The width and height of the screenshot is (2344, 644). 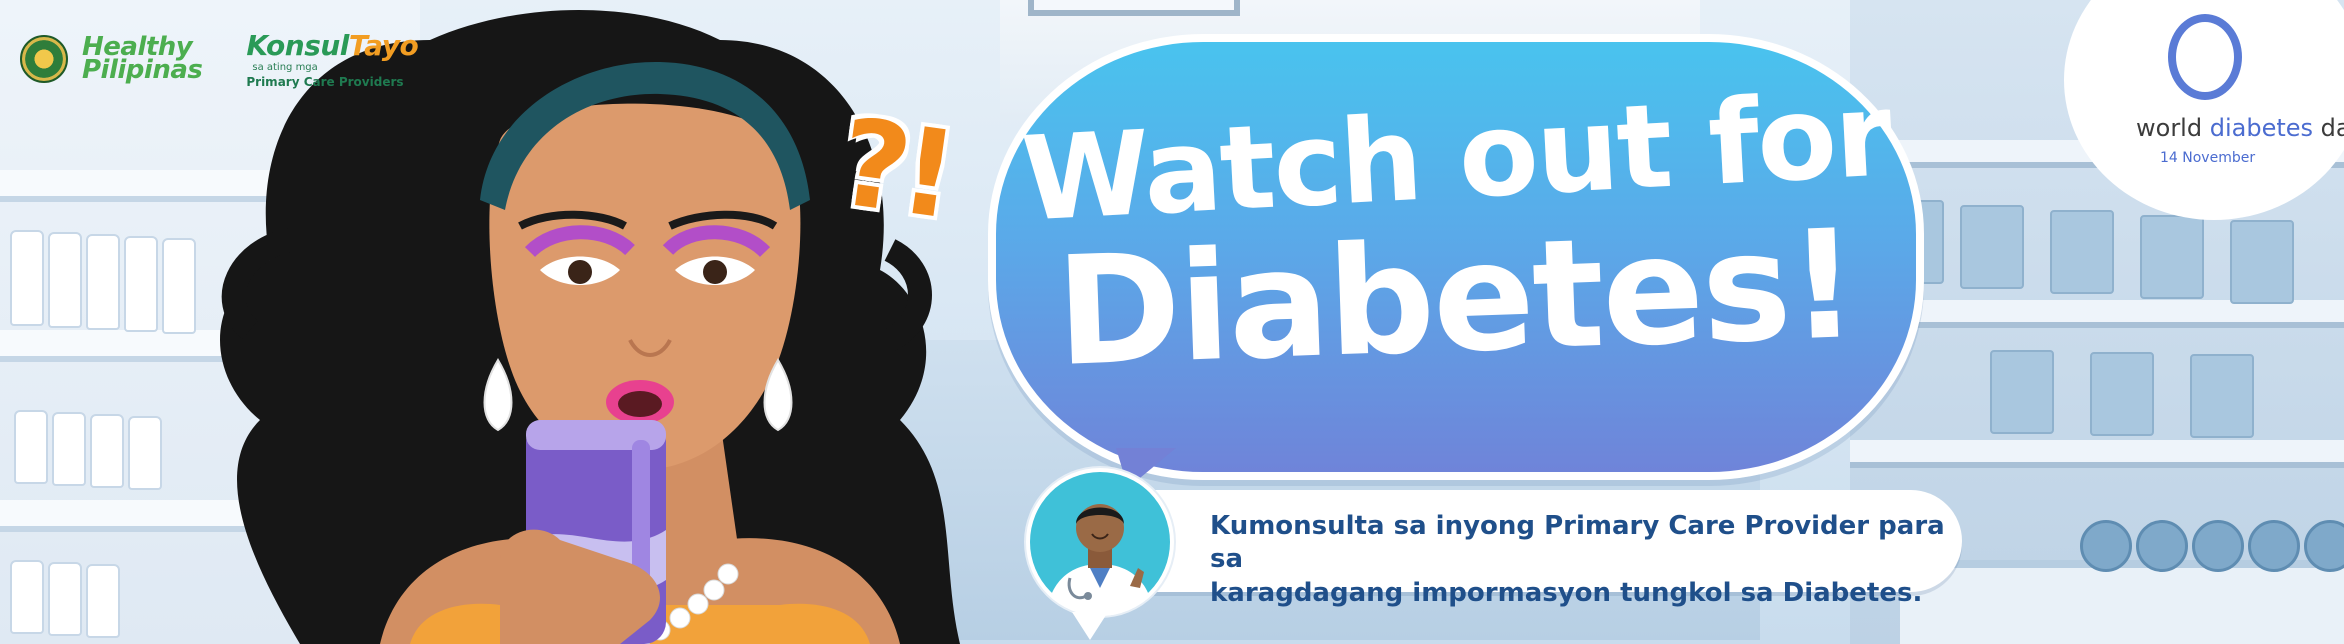 What do you see at coordinates (325, 82) in the screenshot?
I see `konsultayo-subtitle: Primary Care Providers` at bounding box center [325, 82].